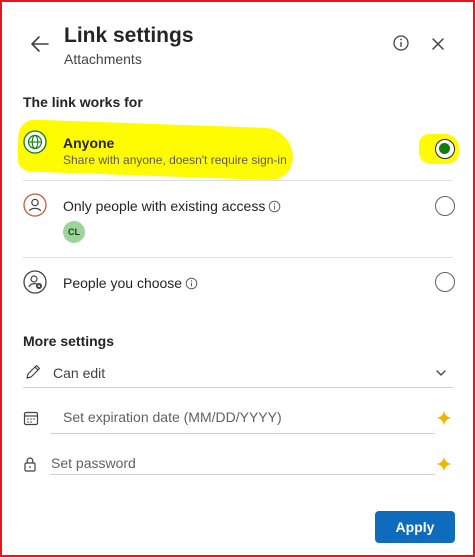 The width and height of the screenshot is (475, 557). Describe the element at coordinates (83, 102) in the screenshot. I see `link-works-for-heading: The link works for` at that location.